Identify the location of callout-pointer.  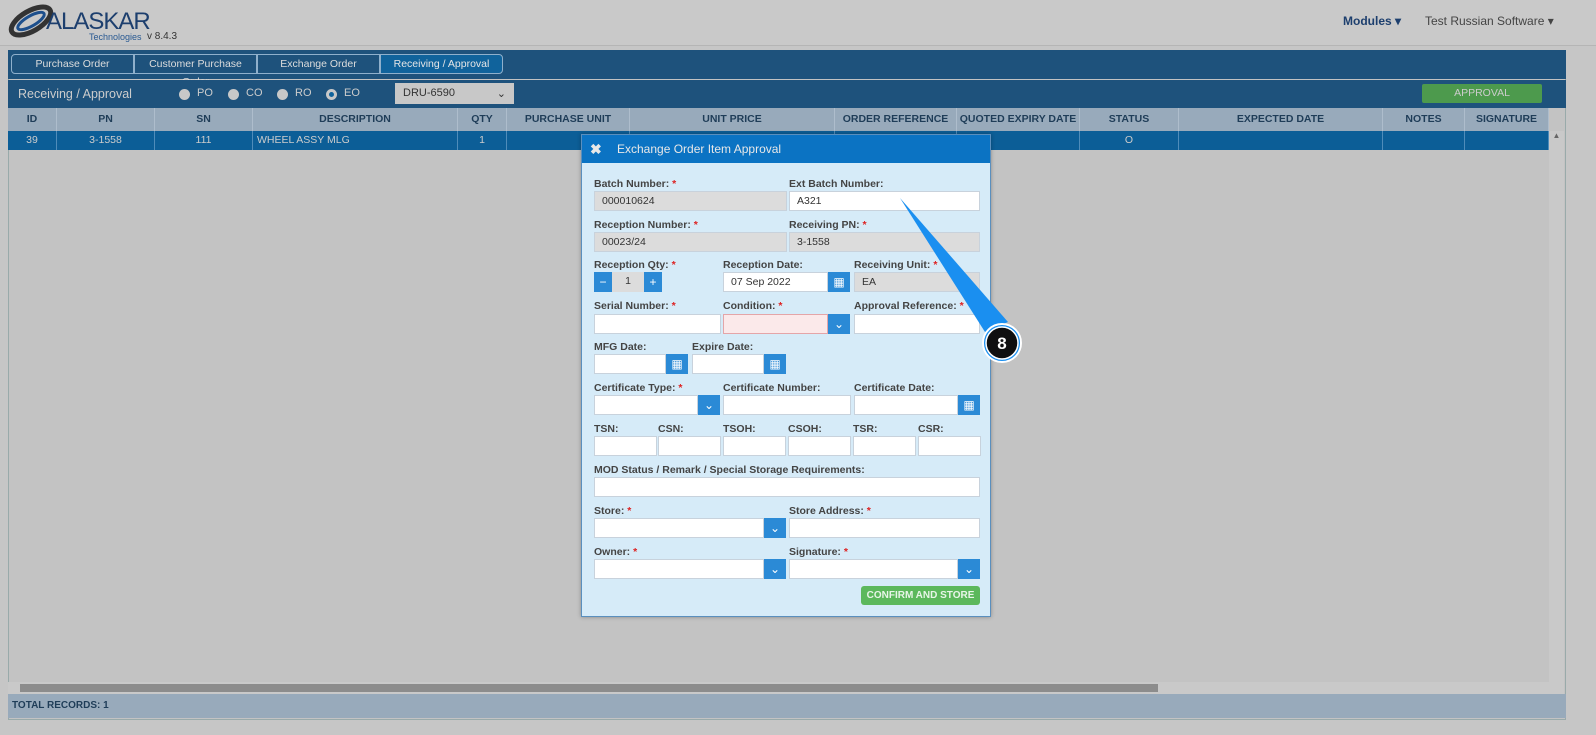
(954, 265).